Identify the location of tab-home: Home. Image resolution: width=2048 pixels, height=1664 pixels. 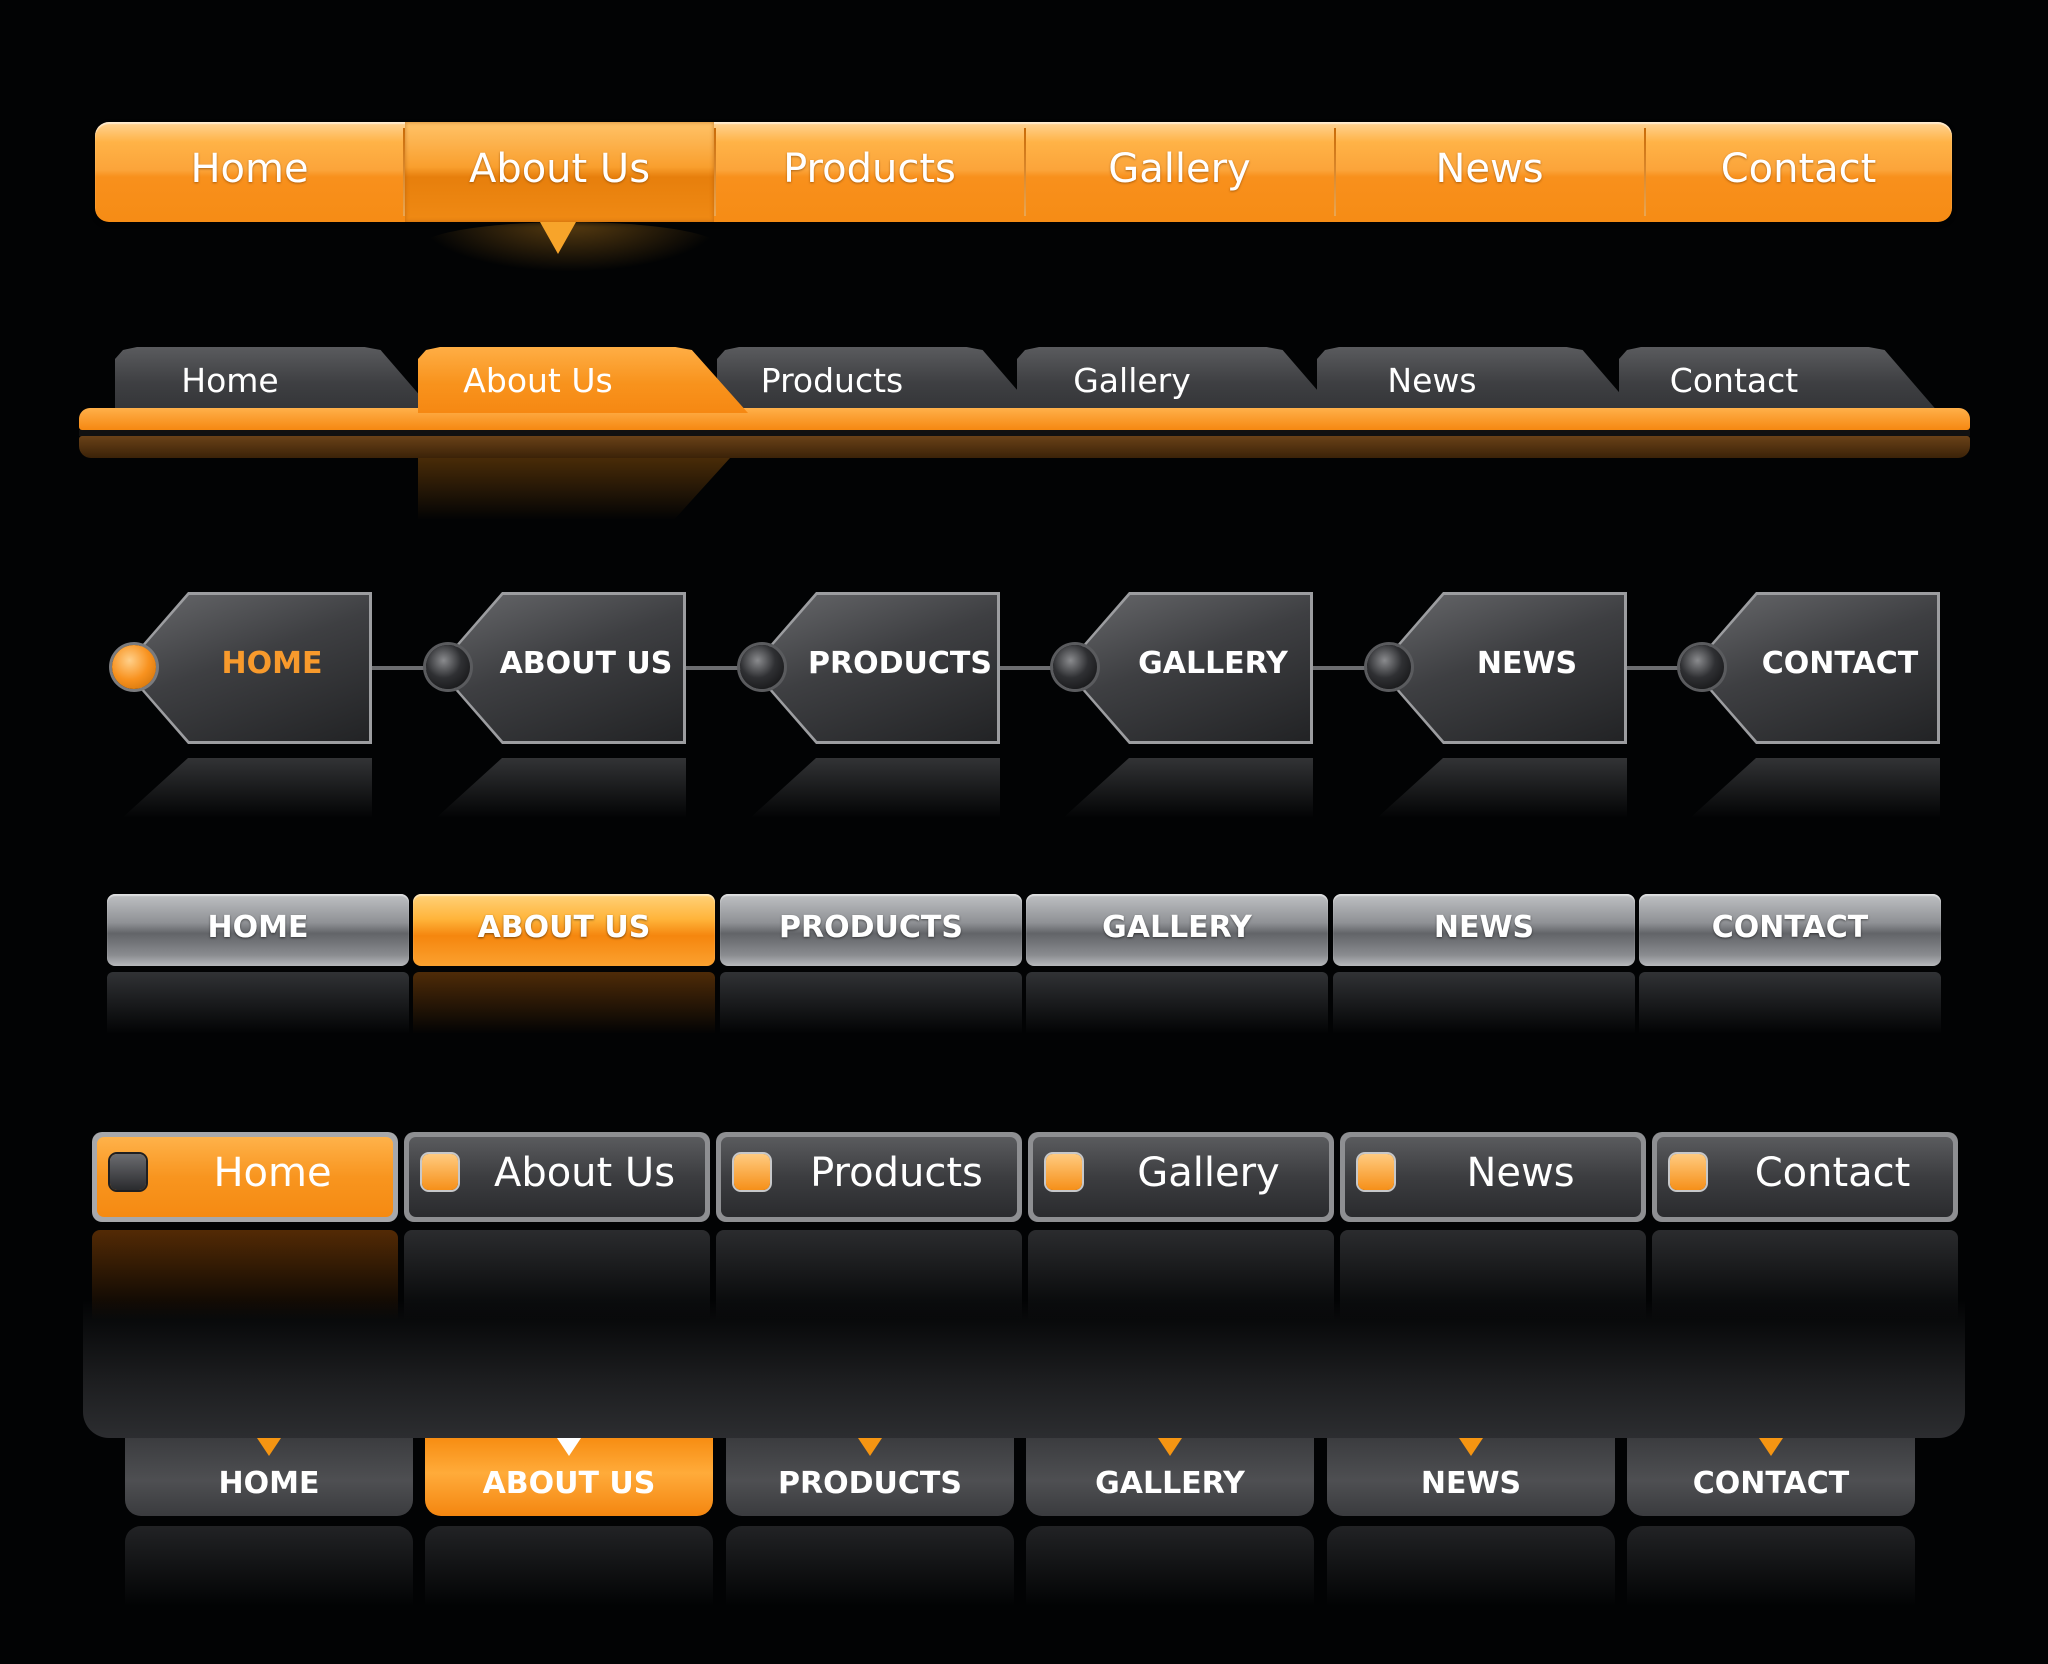
(275, 380).